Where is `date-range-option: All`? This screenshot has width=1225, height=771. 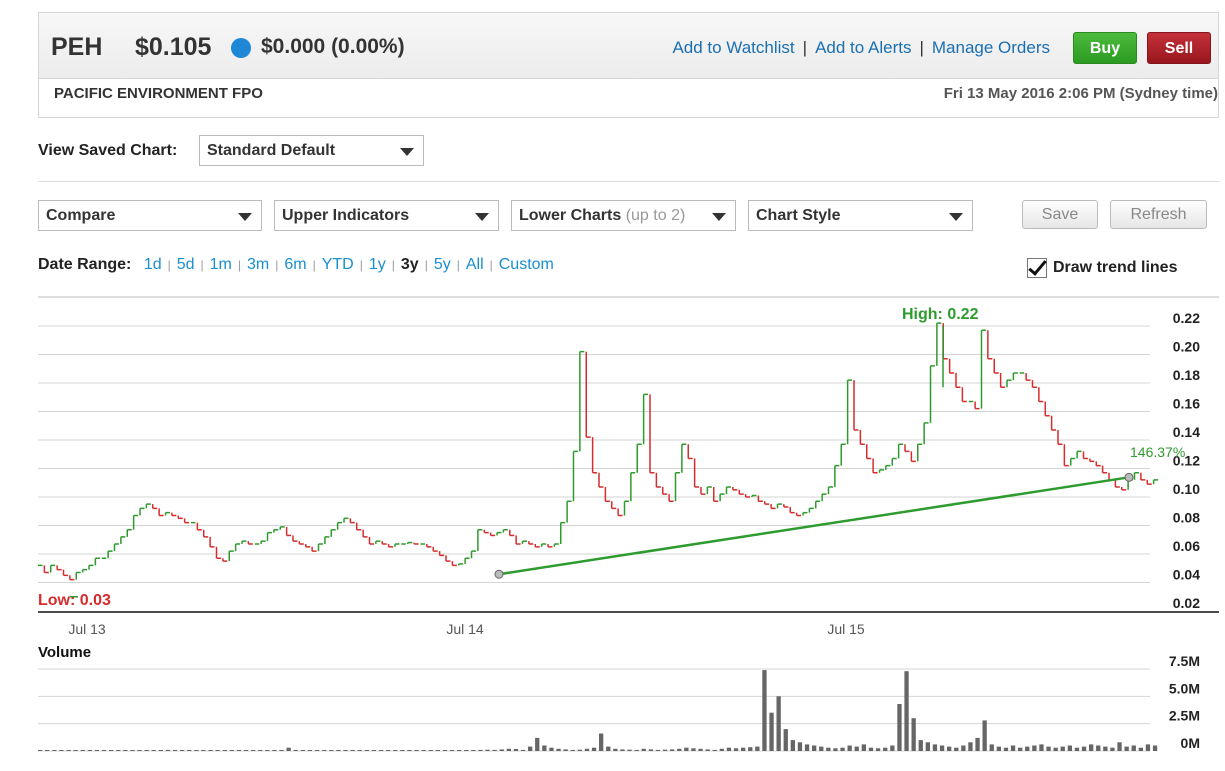
date-range-option: All is located at coordinates (475, 264).